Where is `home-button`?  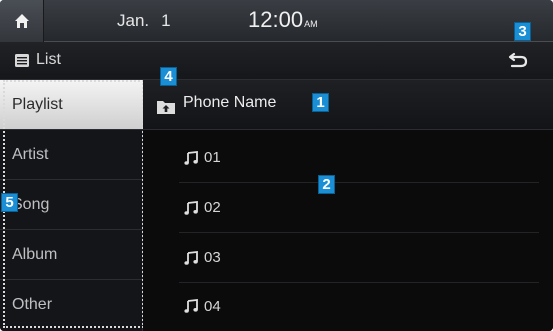
home-button is located at coordinates (22, 21).